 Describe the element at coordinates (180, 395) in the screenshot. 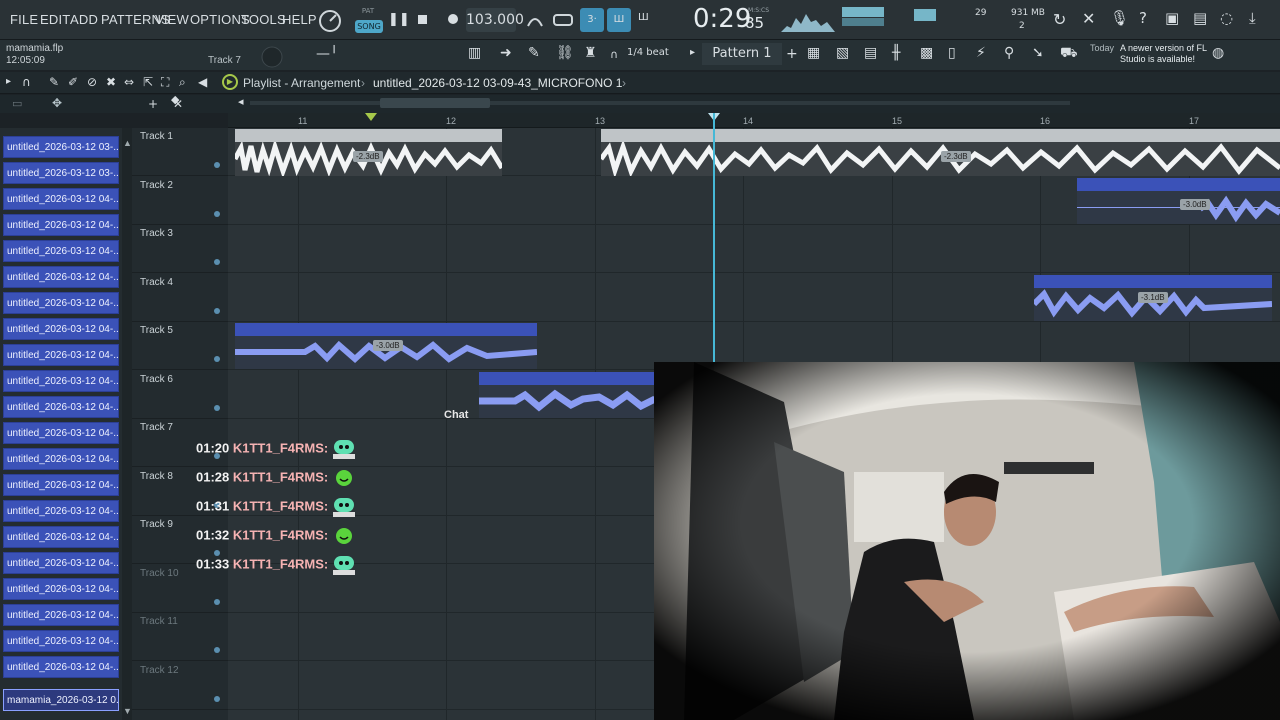

I see `track-header: Track 6` at that location.